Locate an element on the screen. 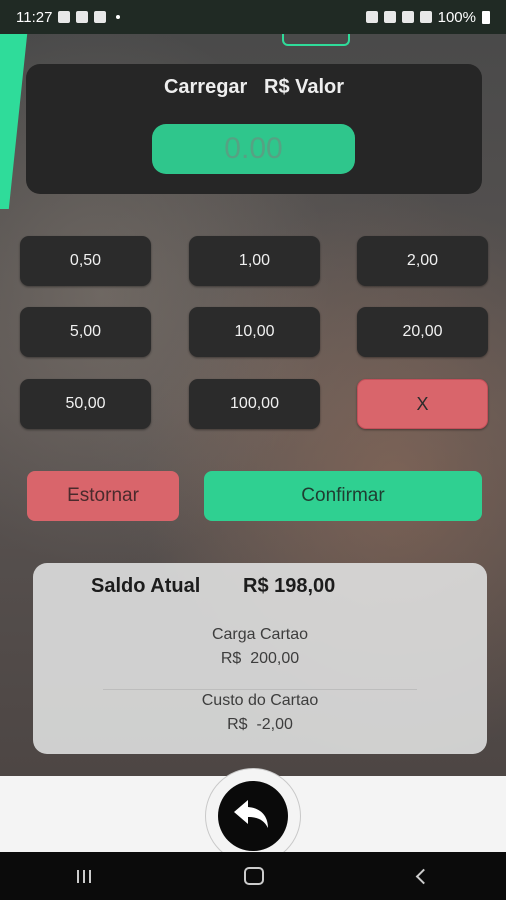 The height and width of the screenshot is (900, 506). status-right: 100% is located at coordinates (427, 17).